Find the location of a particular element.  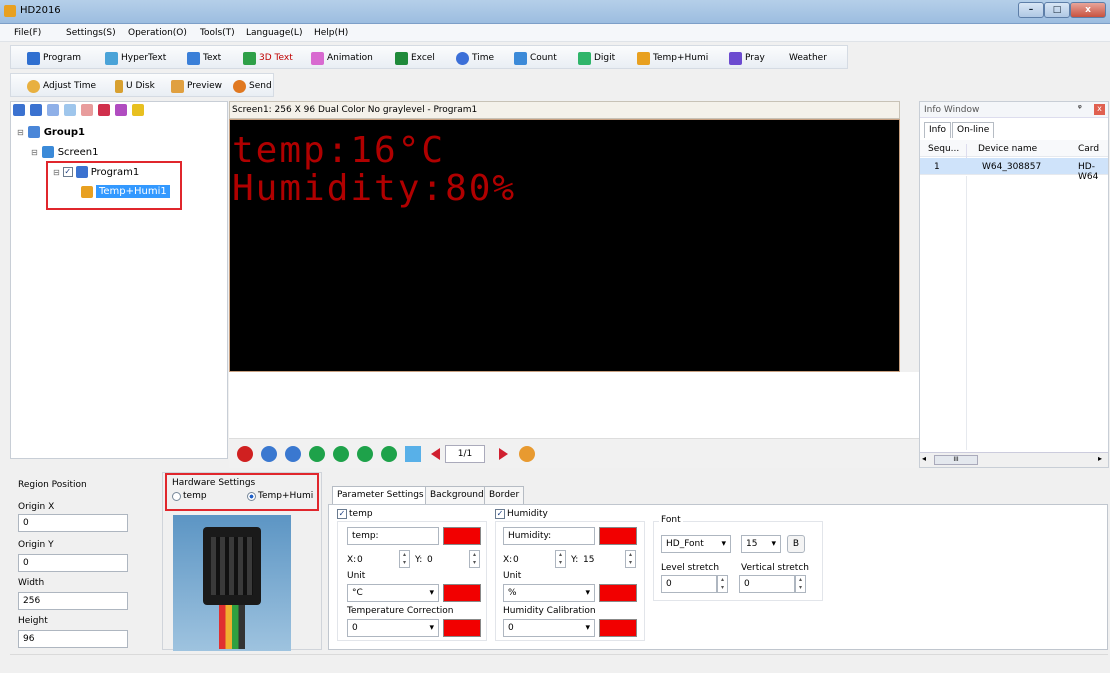

temp-correction-select: 0 ▾ is located at coordinates (393, 628).